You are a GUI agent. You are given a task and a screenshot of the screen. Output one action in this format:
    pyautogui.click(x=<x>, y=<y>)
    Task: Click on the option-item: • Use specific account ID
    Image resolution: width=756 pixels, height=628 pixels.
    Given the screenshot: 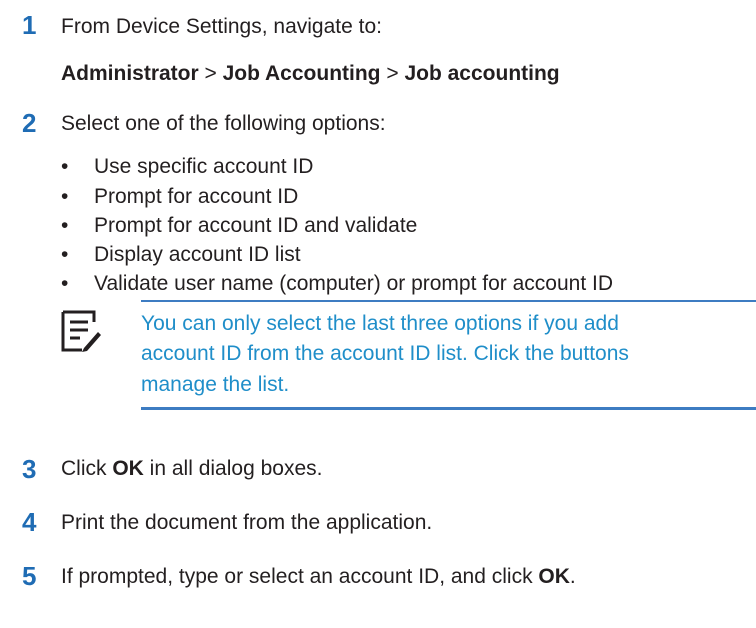 What is the action you would take?
    pyautogui.click(x=187, y=166)
    